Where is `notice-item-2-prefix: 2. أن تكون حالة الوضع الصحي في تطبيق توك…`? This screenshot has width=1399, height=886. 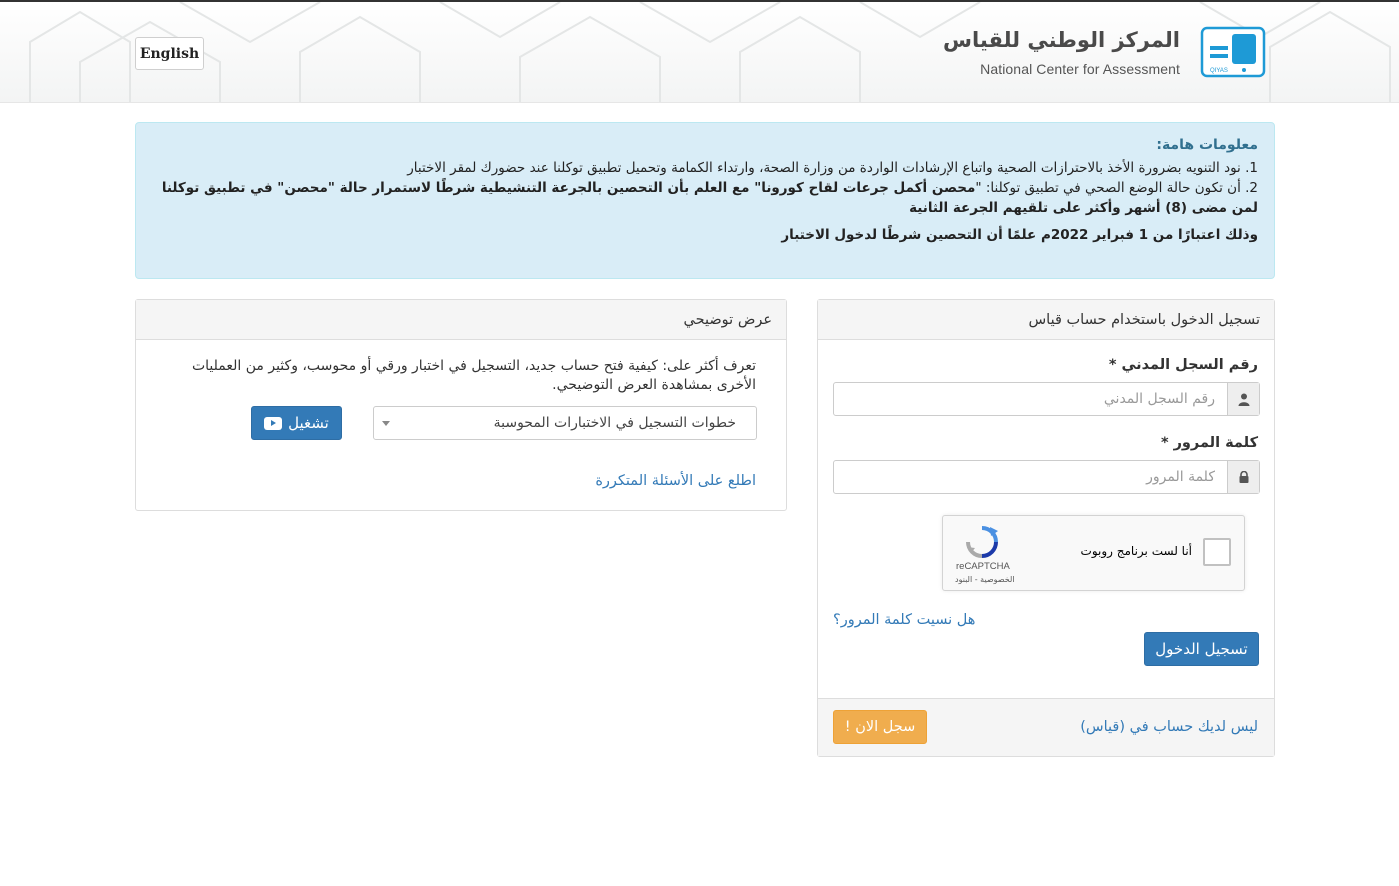
notice-item-2-prefix: 2. أن تكون حالة الوضع الصحي في تطبيق توك… is located at coordinates (1116, 188).